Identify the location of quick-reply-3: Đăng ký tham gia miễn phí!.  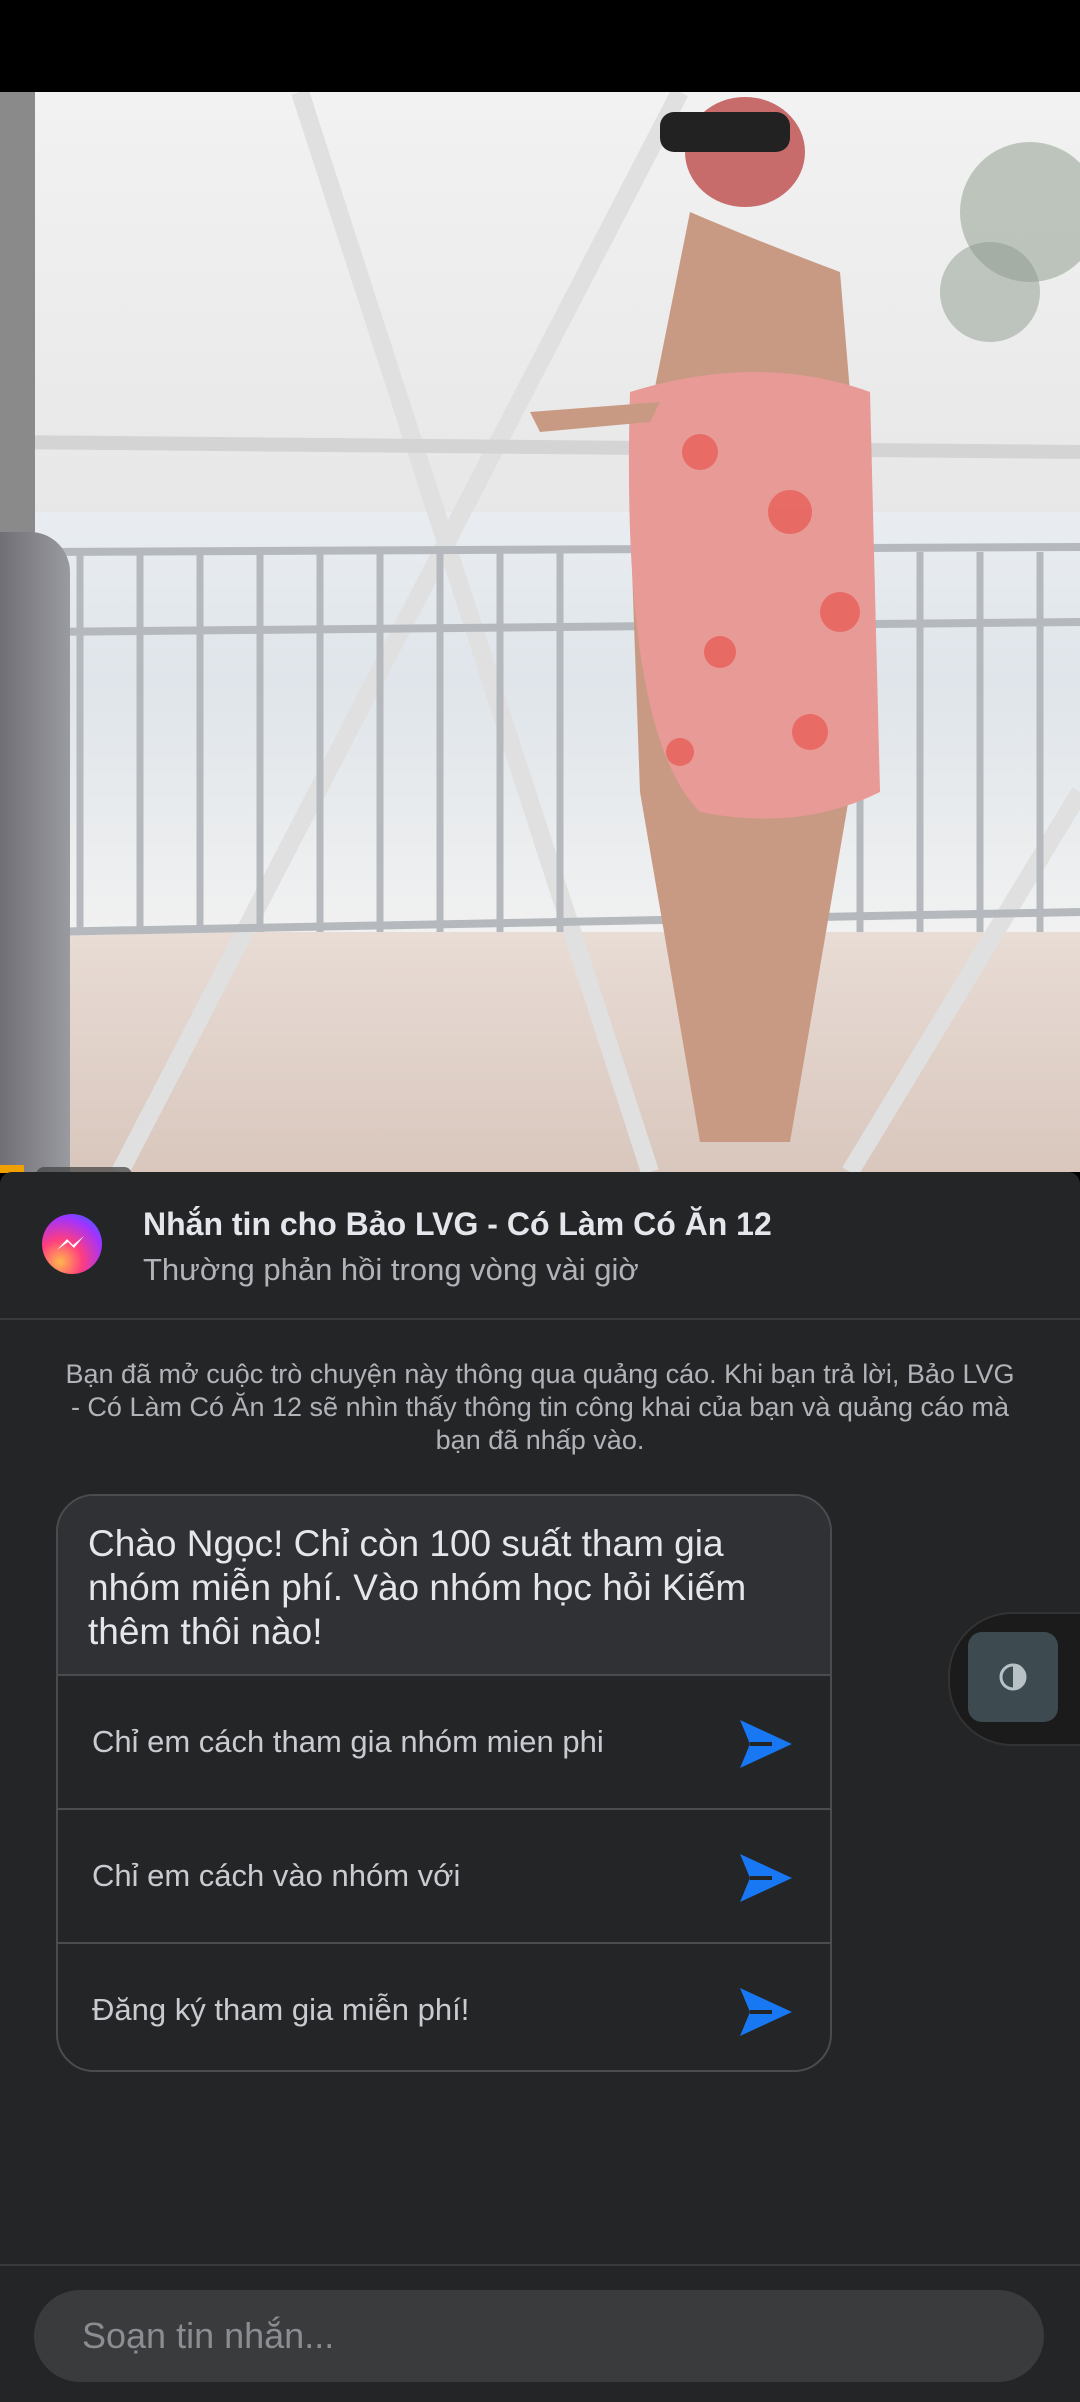
(444, 2006).